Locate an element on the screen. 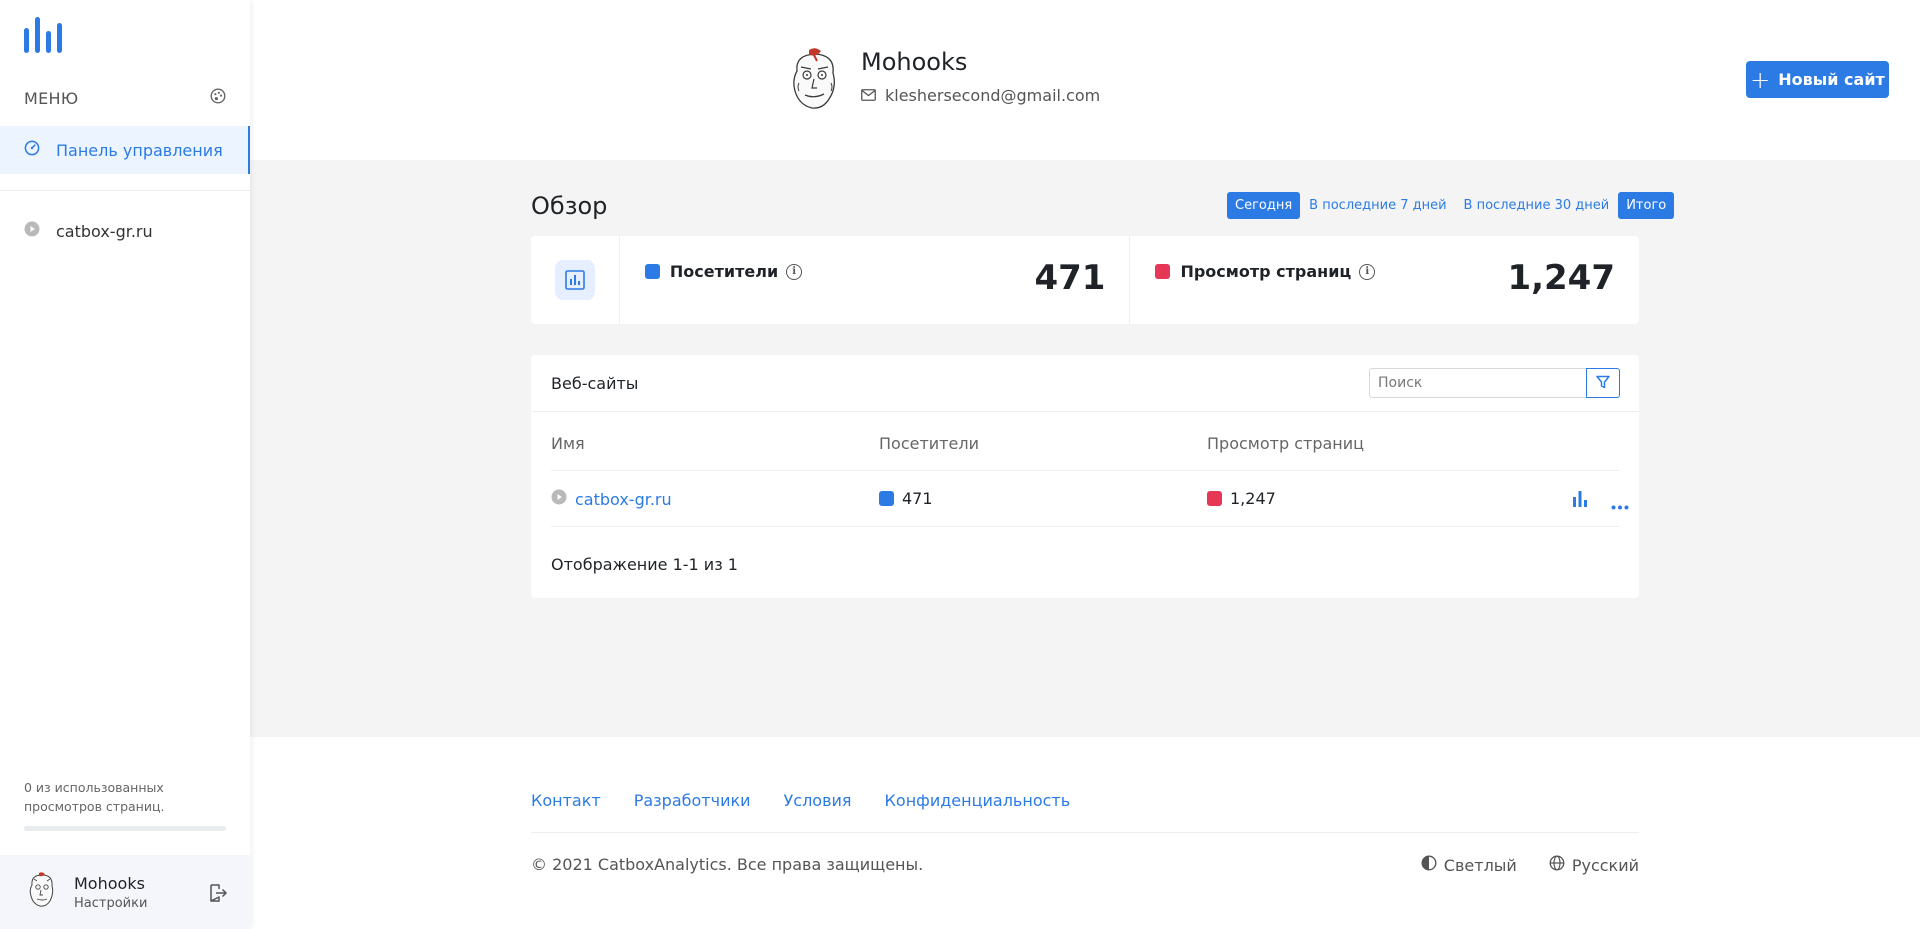 This screenshot has height=929, width=1920. sidebar-item-dashboard: Панель управления is located at coordinates (125, 150).